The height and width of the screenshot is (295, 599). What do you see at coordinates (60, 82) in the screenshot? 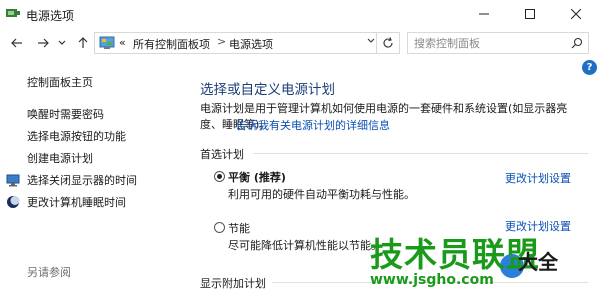
I see `sidebar-control-panel-home: 控制面板主页` at bounding box center [60, 82].